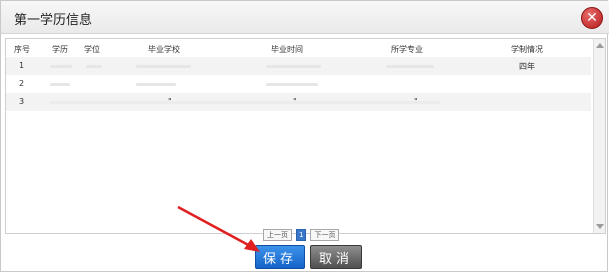 This screenshot has width=610, height=274. What do you see at coordinates (22, 49) in the screenshot?
I see `header-index: 序号` at bounding box center [22, 49].